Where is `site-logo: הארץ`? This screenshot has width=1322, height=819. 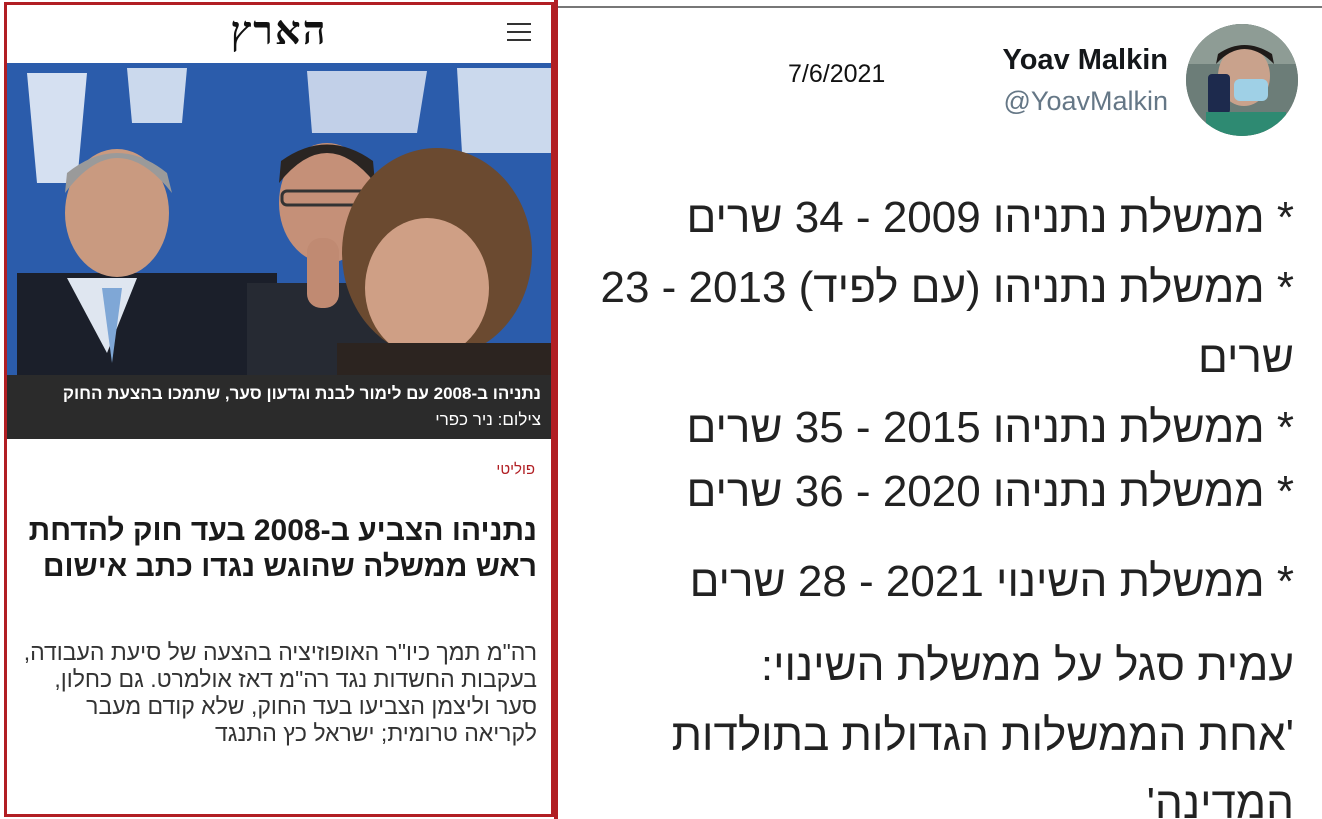
site-logo: הארץ is located at coordinates (279, 30).